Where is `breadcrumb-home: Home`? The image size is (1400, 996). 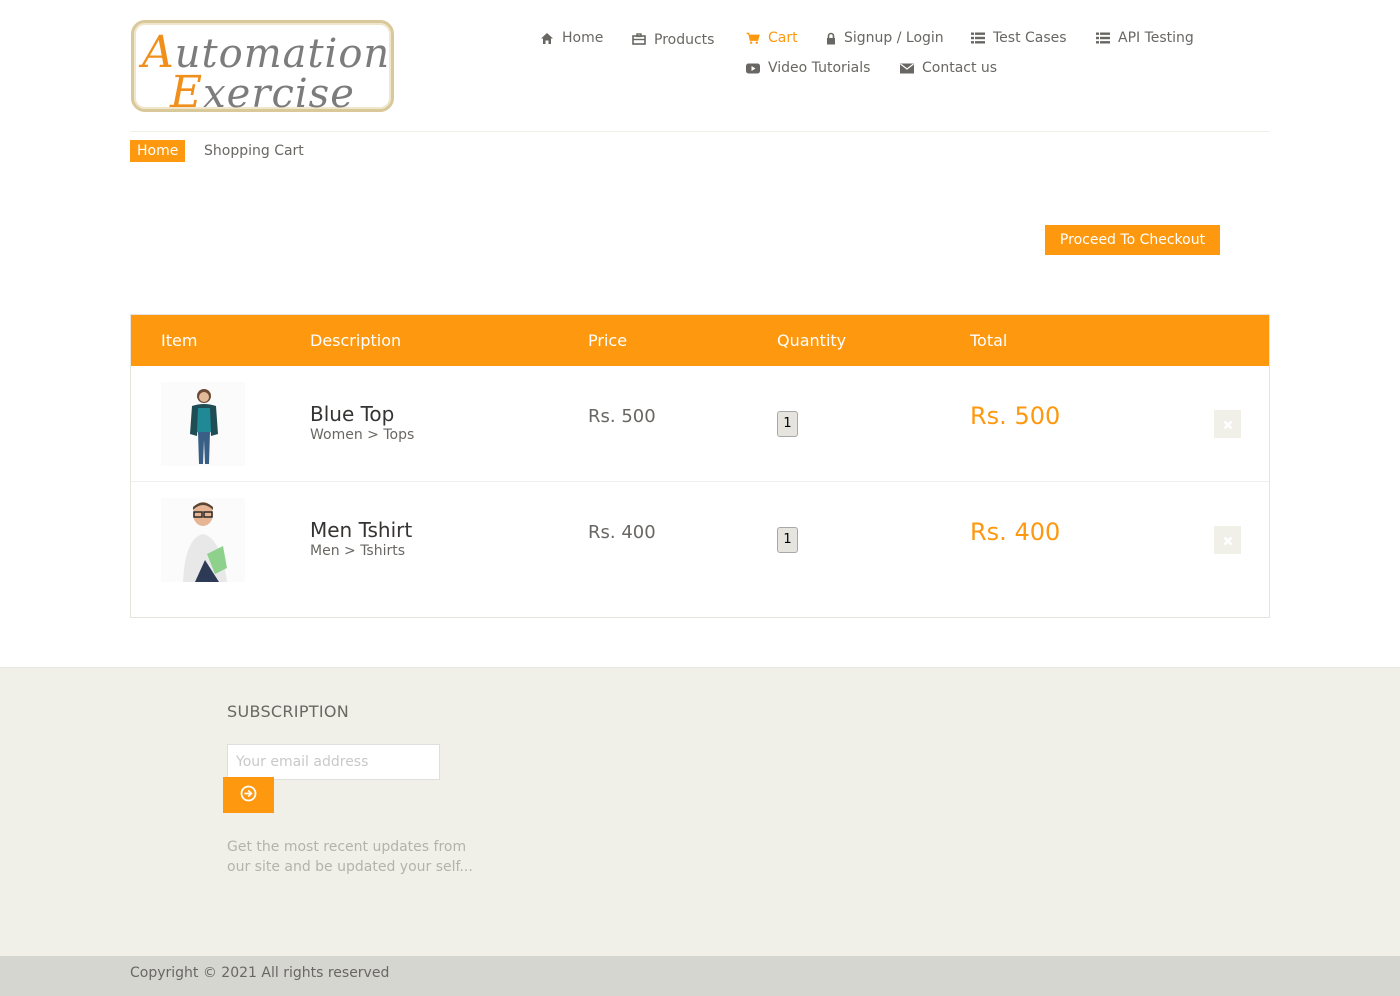
breadcrumb-home: Home is located at coordinates (158, 151).